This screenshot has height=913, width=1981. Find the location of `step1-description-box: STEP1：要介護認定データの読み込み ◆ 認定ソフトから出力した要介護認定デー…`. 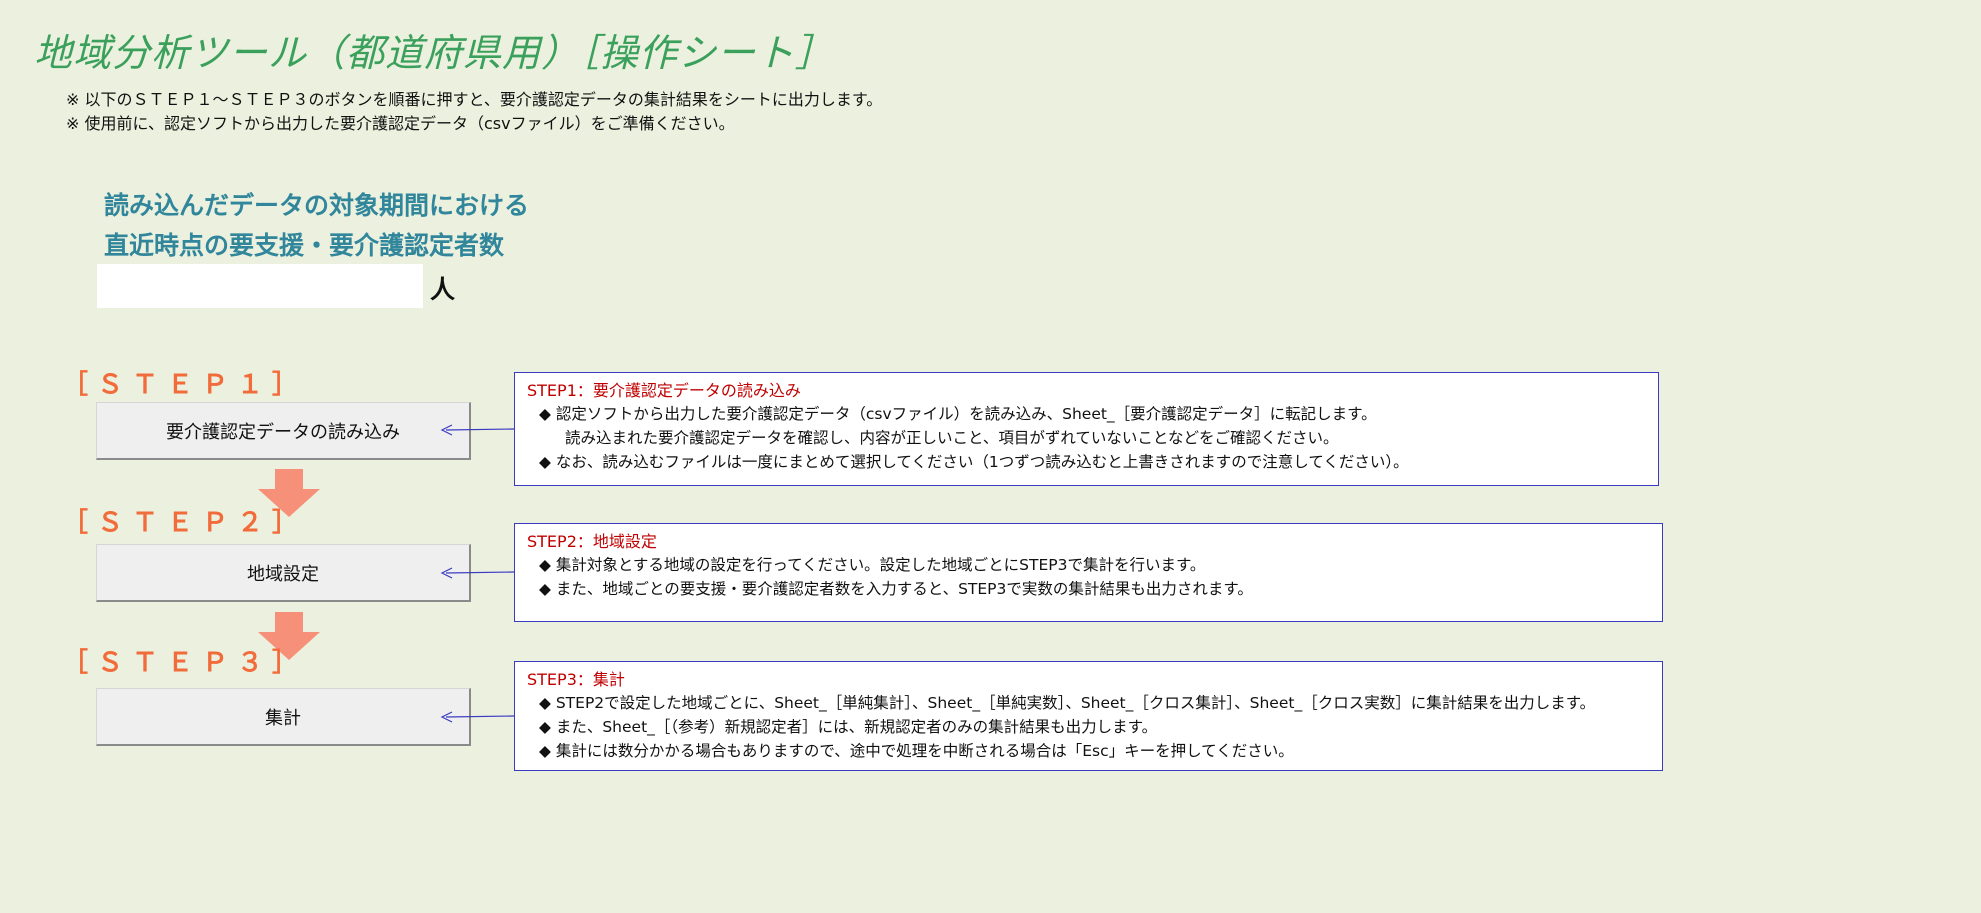

step1-description-box: STEP1：要介護認定データの読み込み ◆ 認定ソフトから出力した要介護認定デー… is located at coordinates (1086, 429).